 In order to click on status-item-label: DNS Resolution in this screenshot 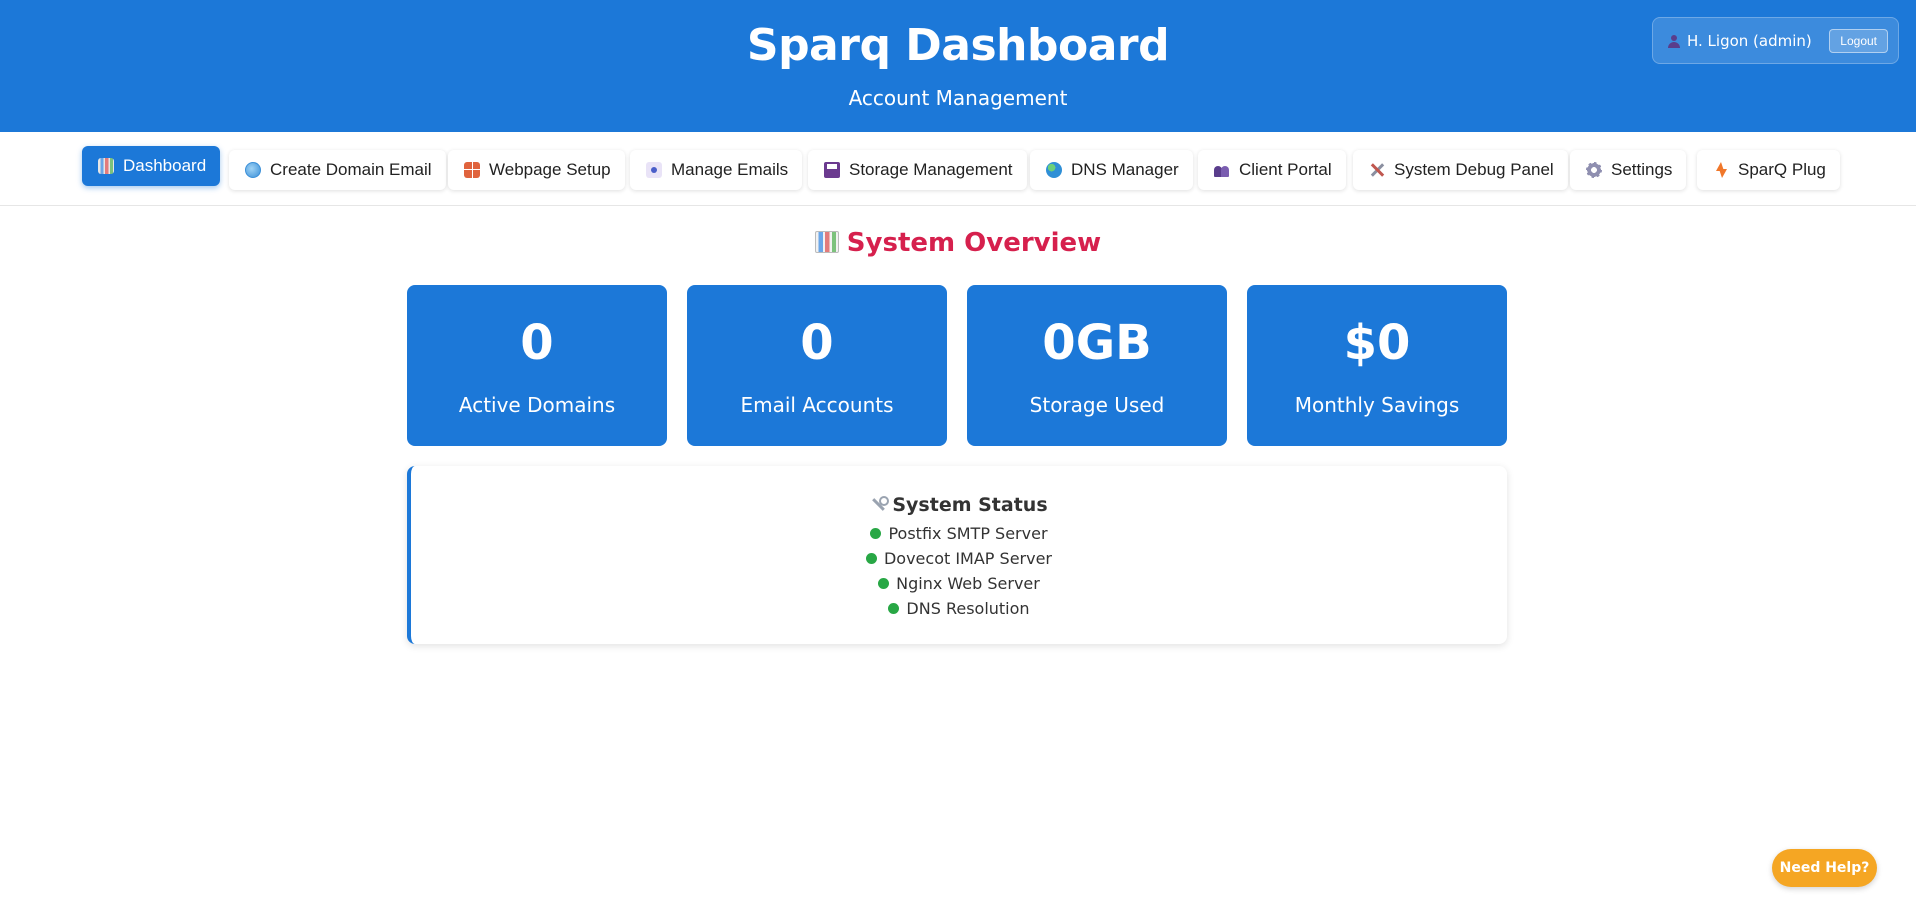, I will do `click(968, 608)`.